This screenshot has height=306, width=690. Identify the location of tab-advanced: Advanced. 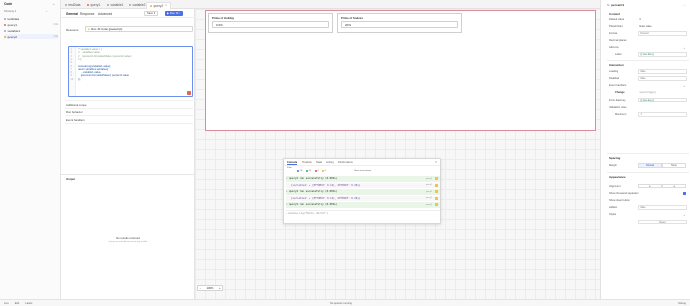
(105, 14).